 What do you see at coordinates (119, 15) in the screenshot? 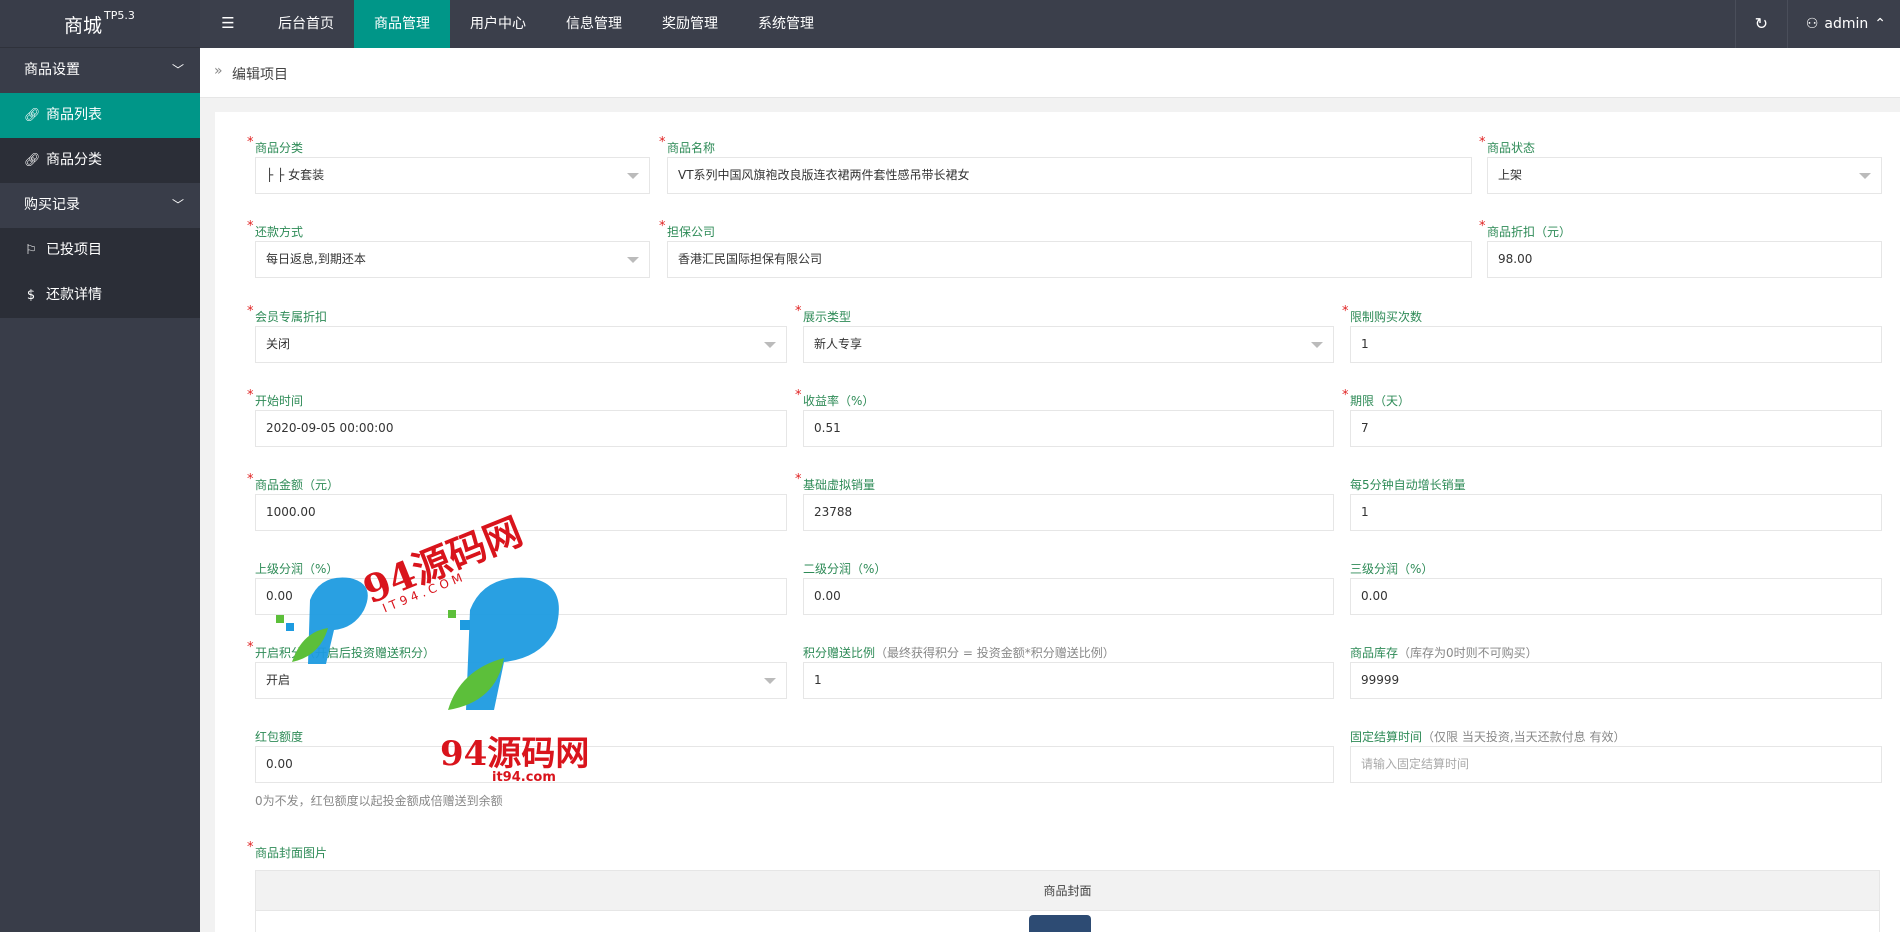
I see `brand-version: TP5.3` at bounding box center [119, 15].